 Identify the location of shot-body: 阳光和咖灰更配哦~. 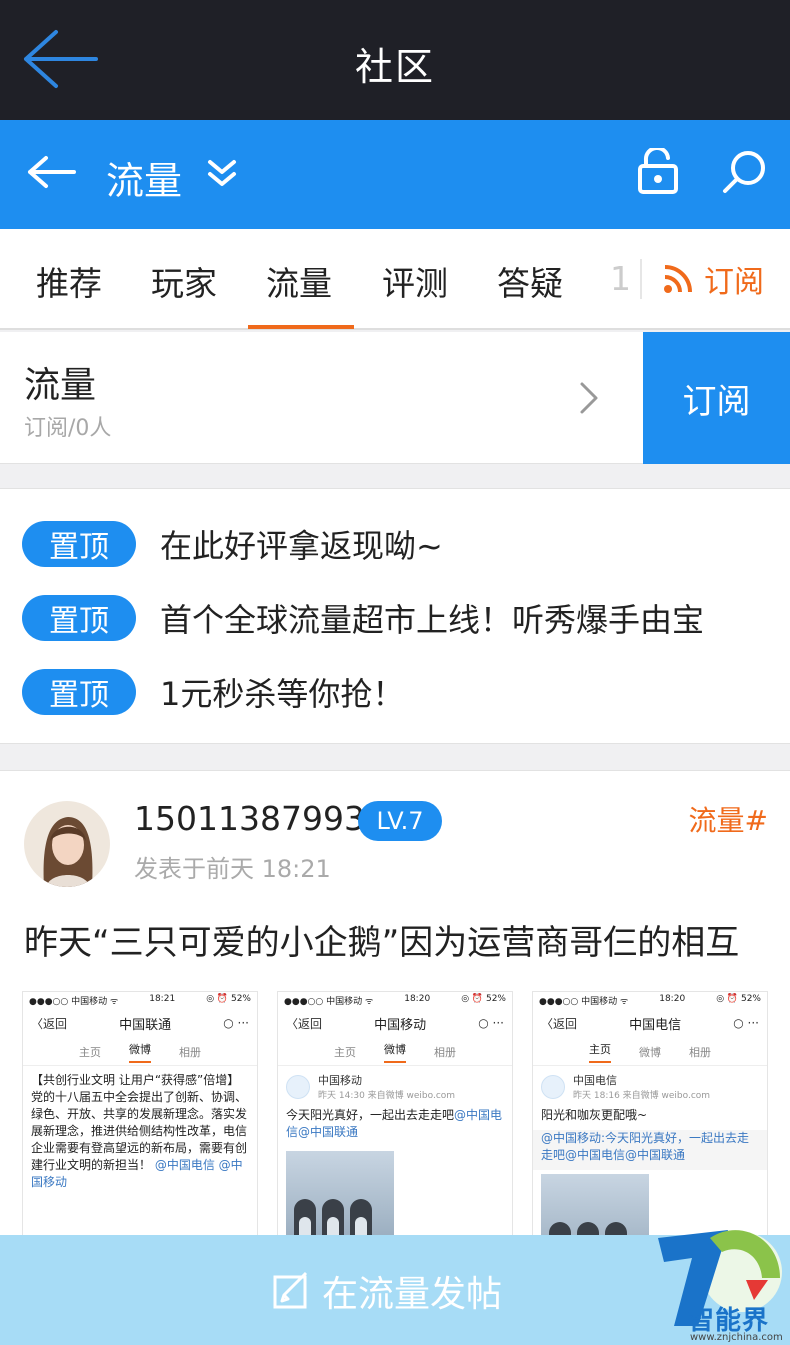
(594, 1115).